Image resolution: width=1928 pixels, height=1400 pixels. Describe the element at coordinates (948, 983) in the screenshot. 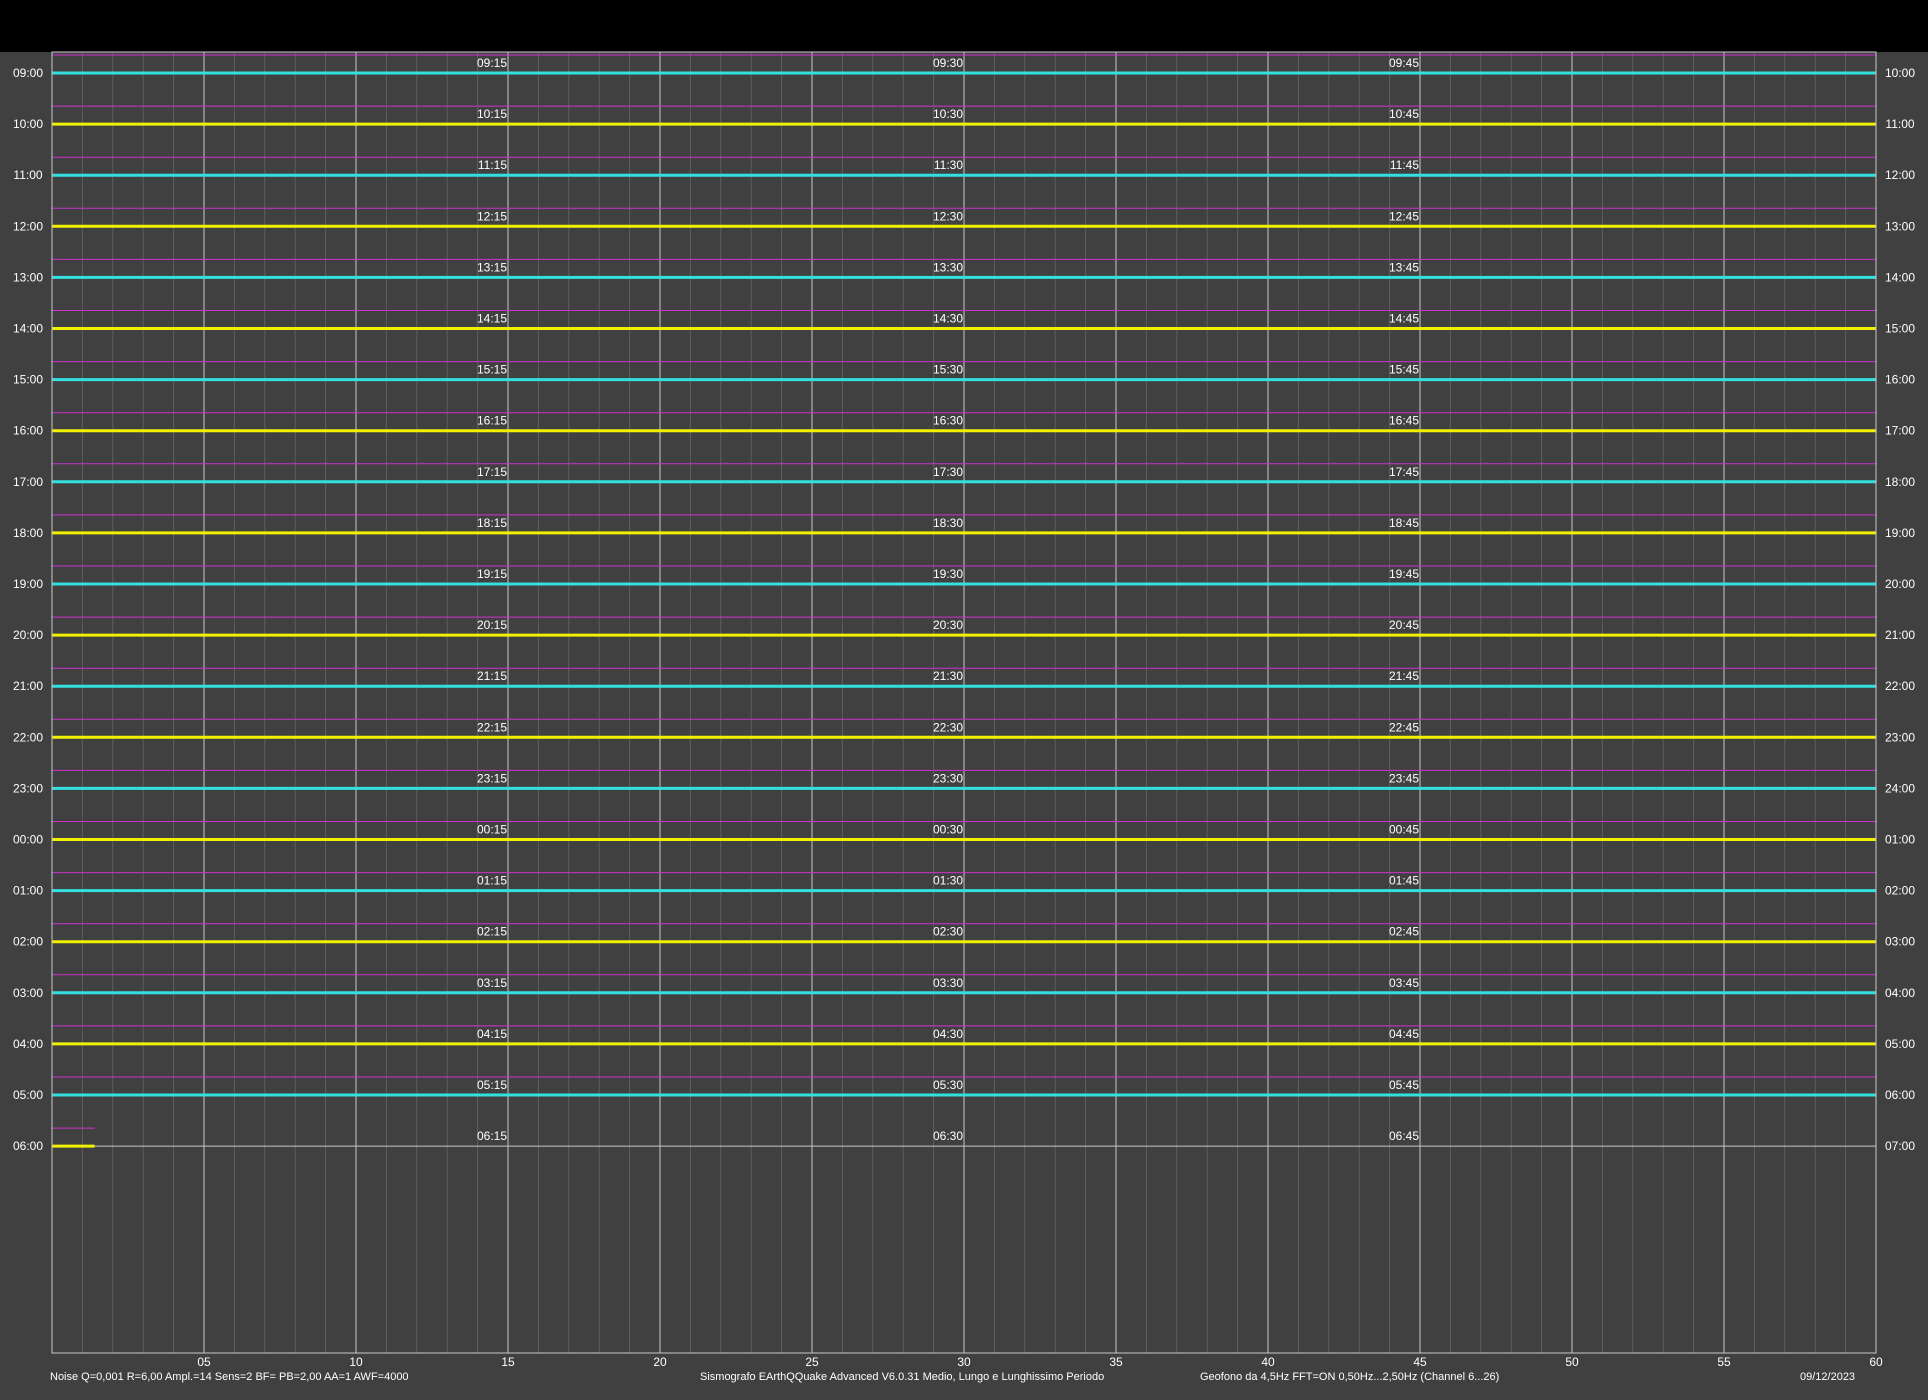

I see `quarter-label-30: 03:30` at that location.